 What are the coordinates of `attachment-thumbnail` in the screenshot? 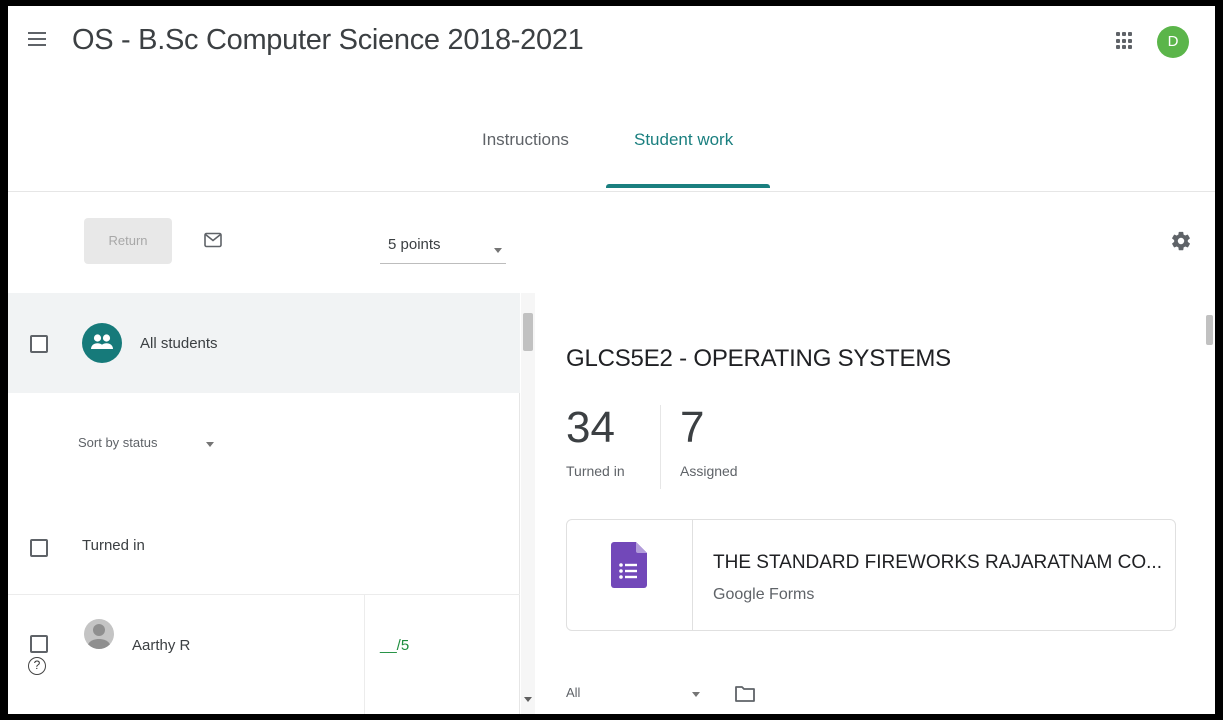 It's located at (630, 575).